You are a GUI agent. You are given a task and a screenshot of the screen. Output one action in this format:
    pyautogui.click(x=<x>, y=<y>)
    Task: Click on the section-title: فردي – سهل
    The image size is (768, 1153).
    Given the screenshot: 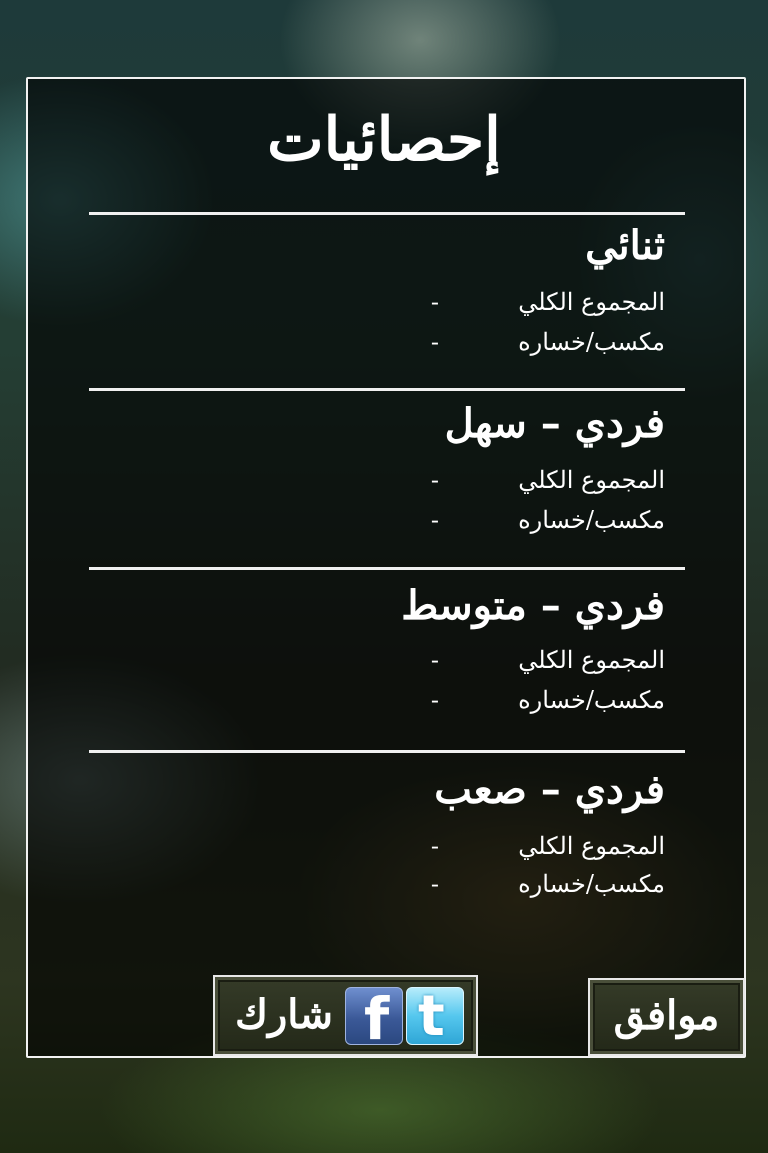 What is the action you would take?
    pyautogui.click(x=554, y=423)
    